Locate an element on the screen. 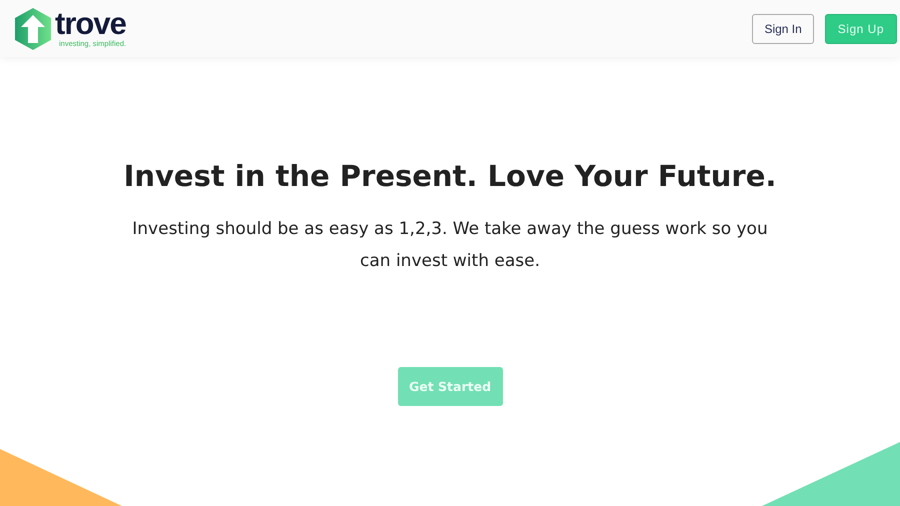 This screenshot has height=506, width=900. get-started-button: Get Started is located at coordinates (450, 386).